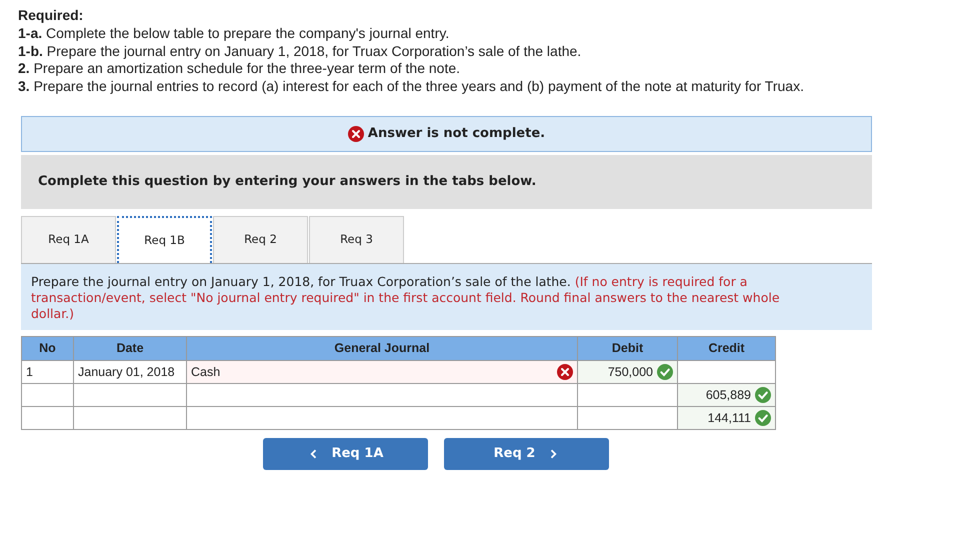  What do you see at coordinates (240, 69) in the screenshot?
I see `requirement-text: 2. Prepare an amortization schedule for the three-year term of the note.` at bounding box center [240, 69].